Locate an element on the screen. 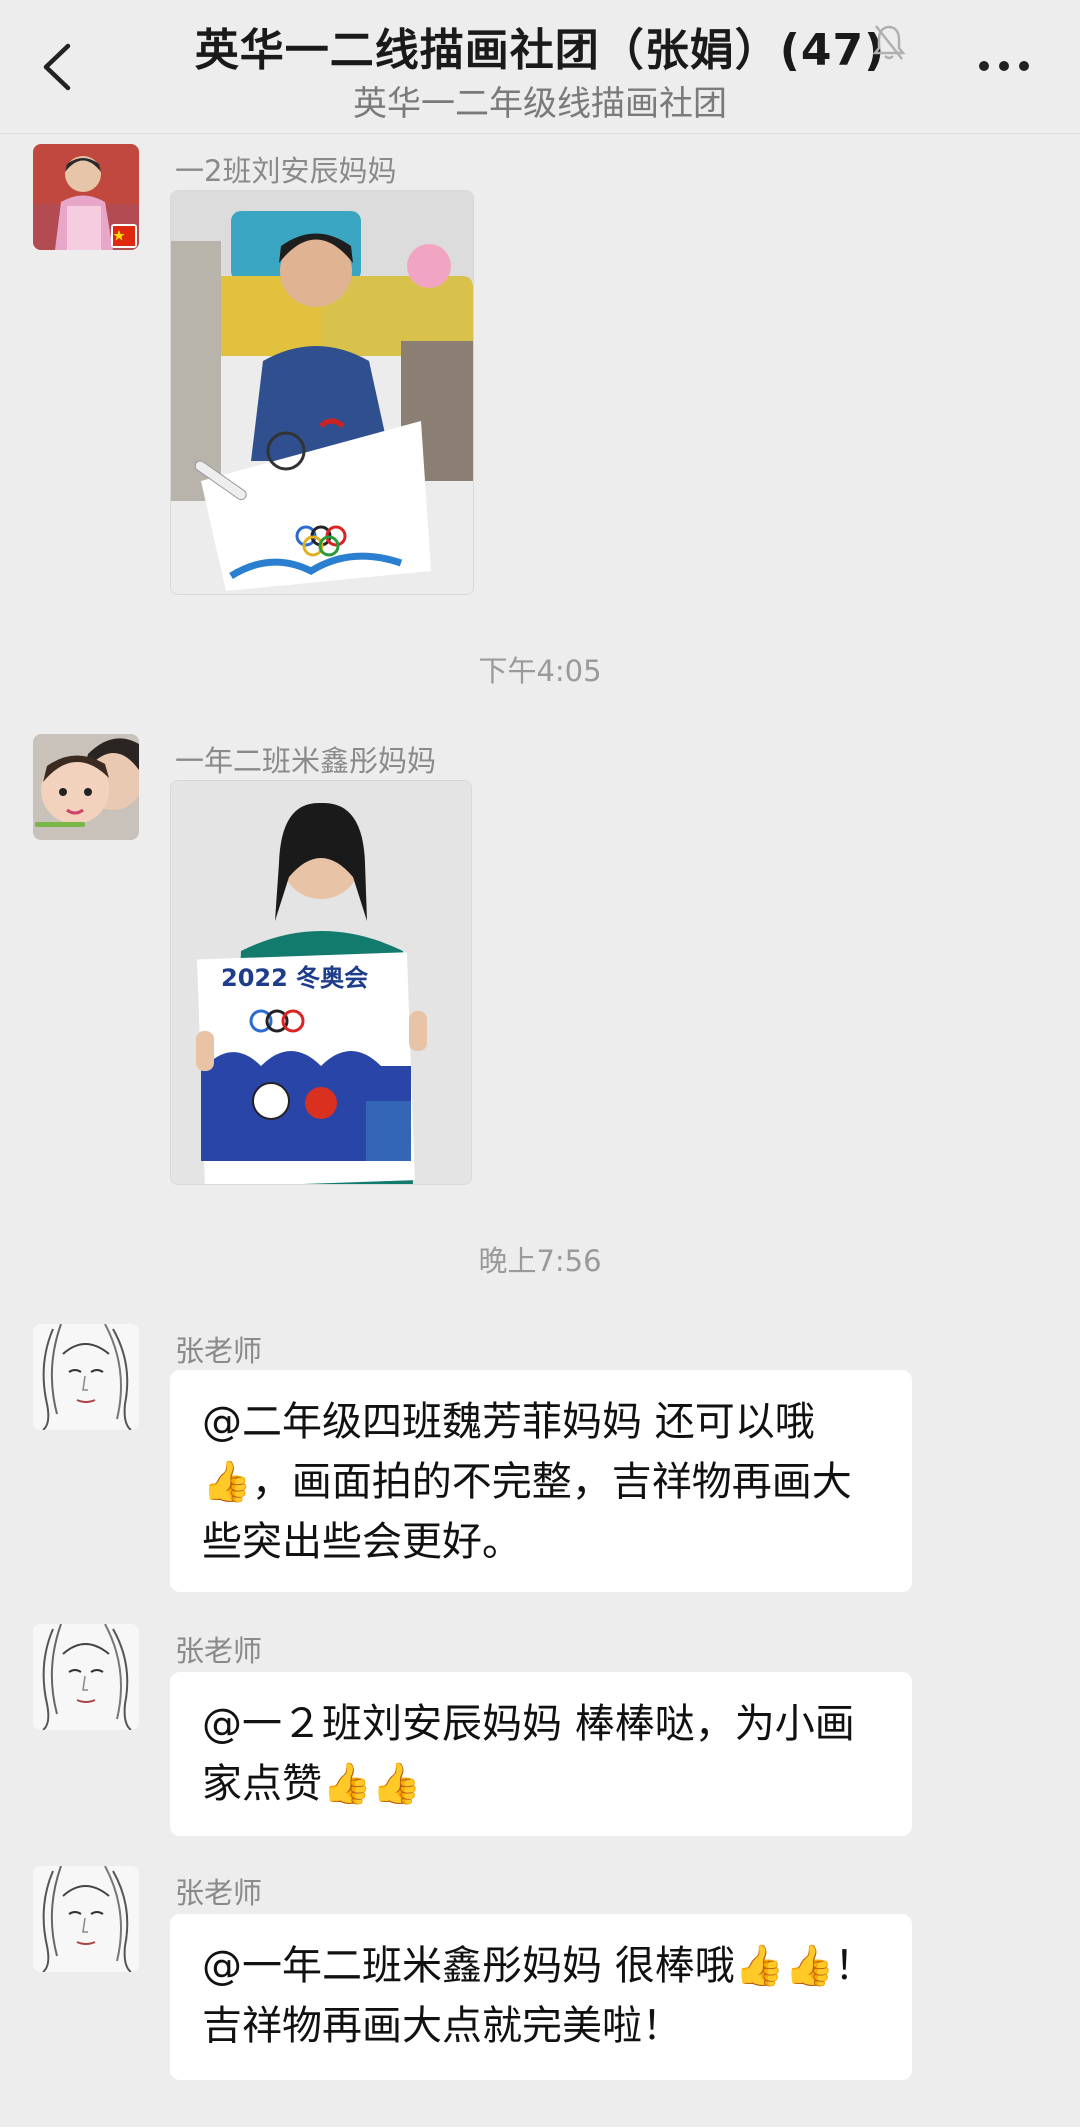 The height and width of the screenshot is (2127, 1080). text-message: @二年级四班魏芳菲妈妈 还可以哦👍，画面拍的不完整，吉祥物再画大些突出些会更好。 is located at coordinates (541, 1481).